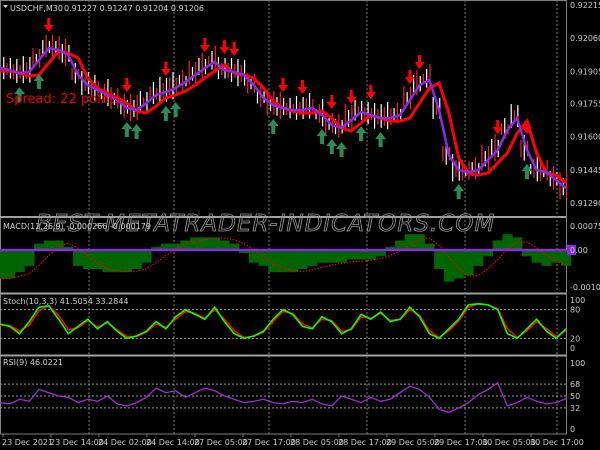 The height and width of the screenshot is (450, 600). I want to click on rsi-tick-label: 68, so click(575, 384).